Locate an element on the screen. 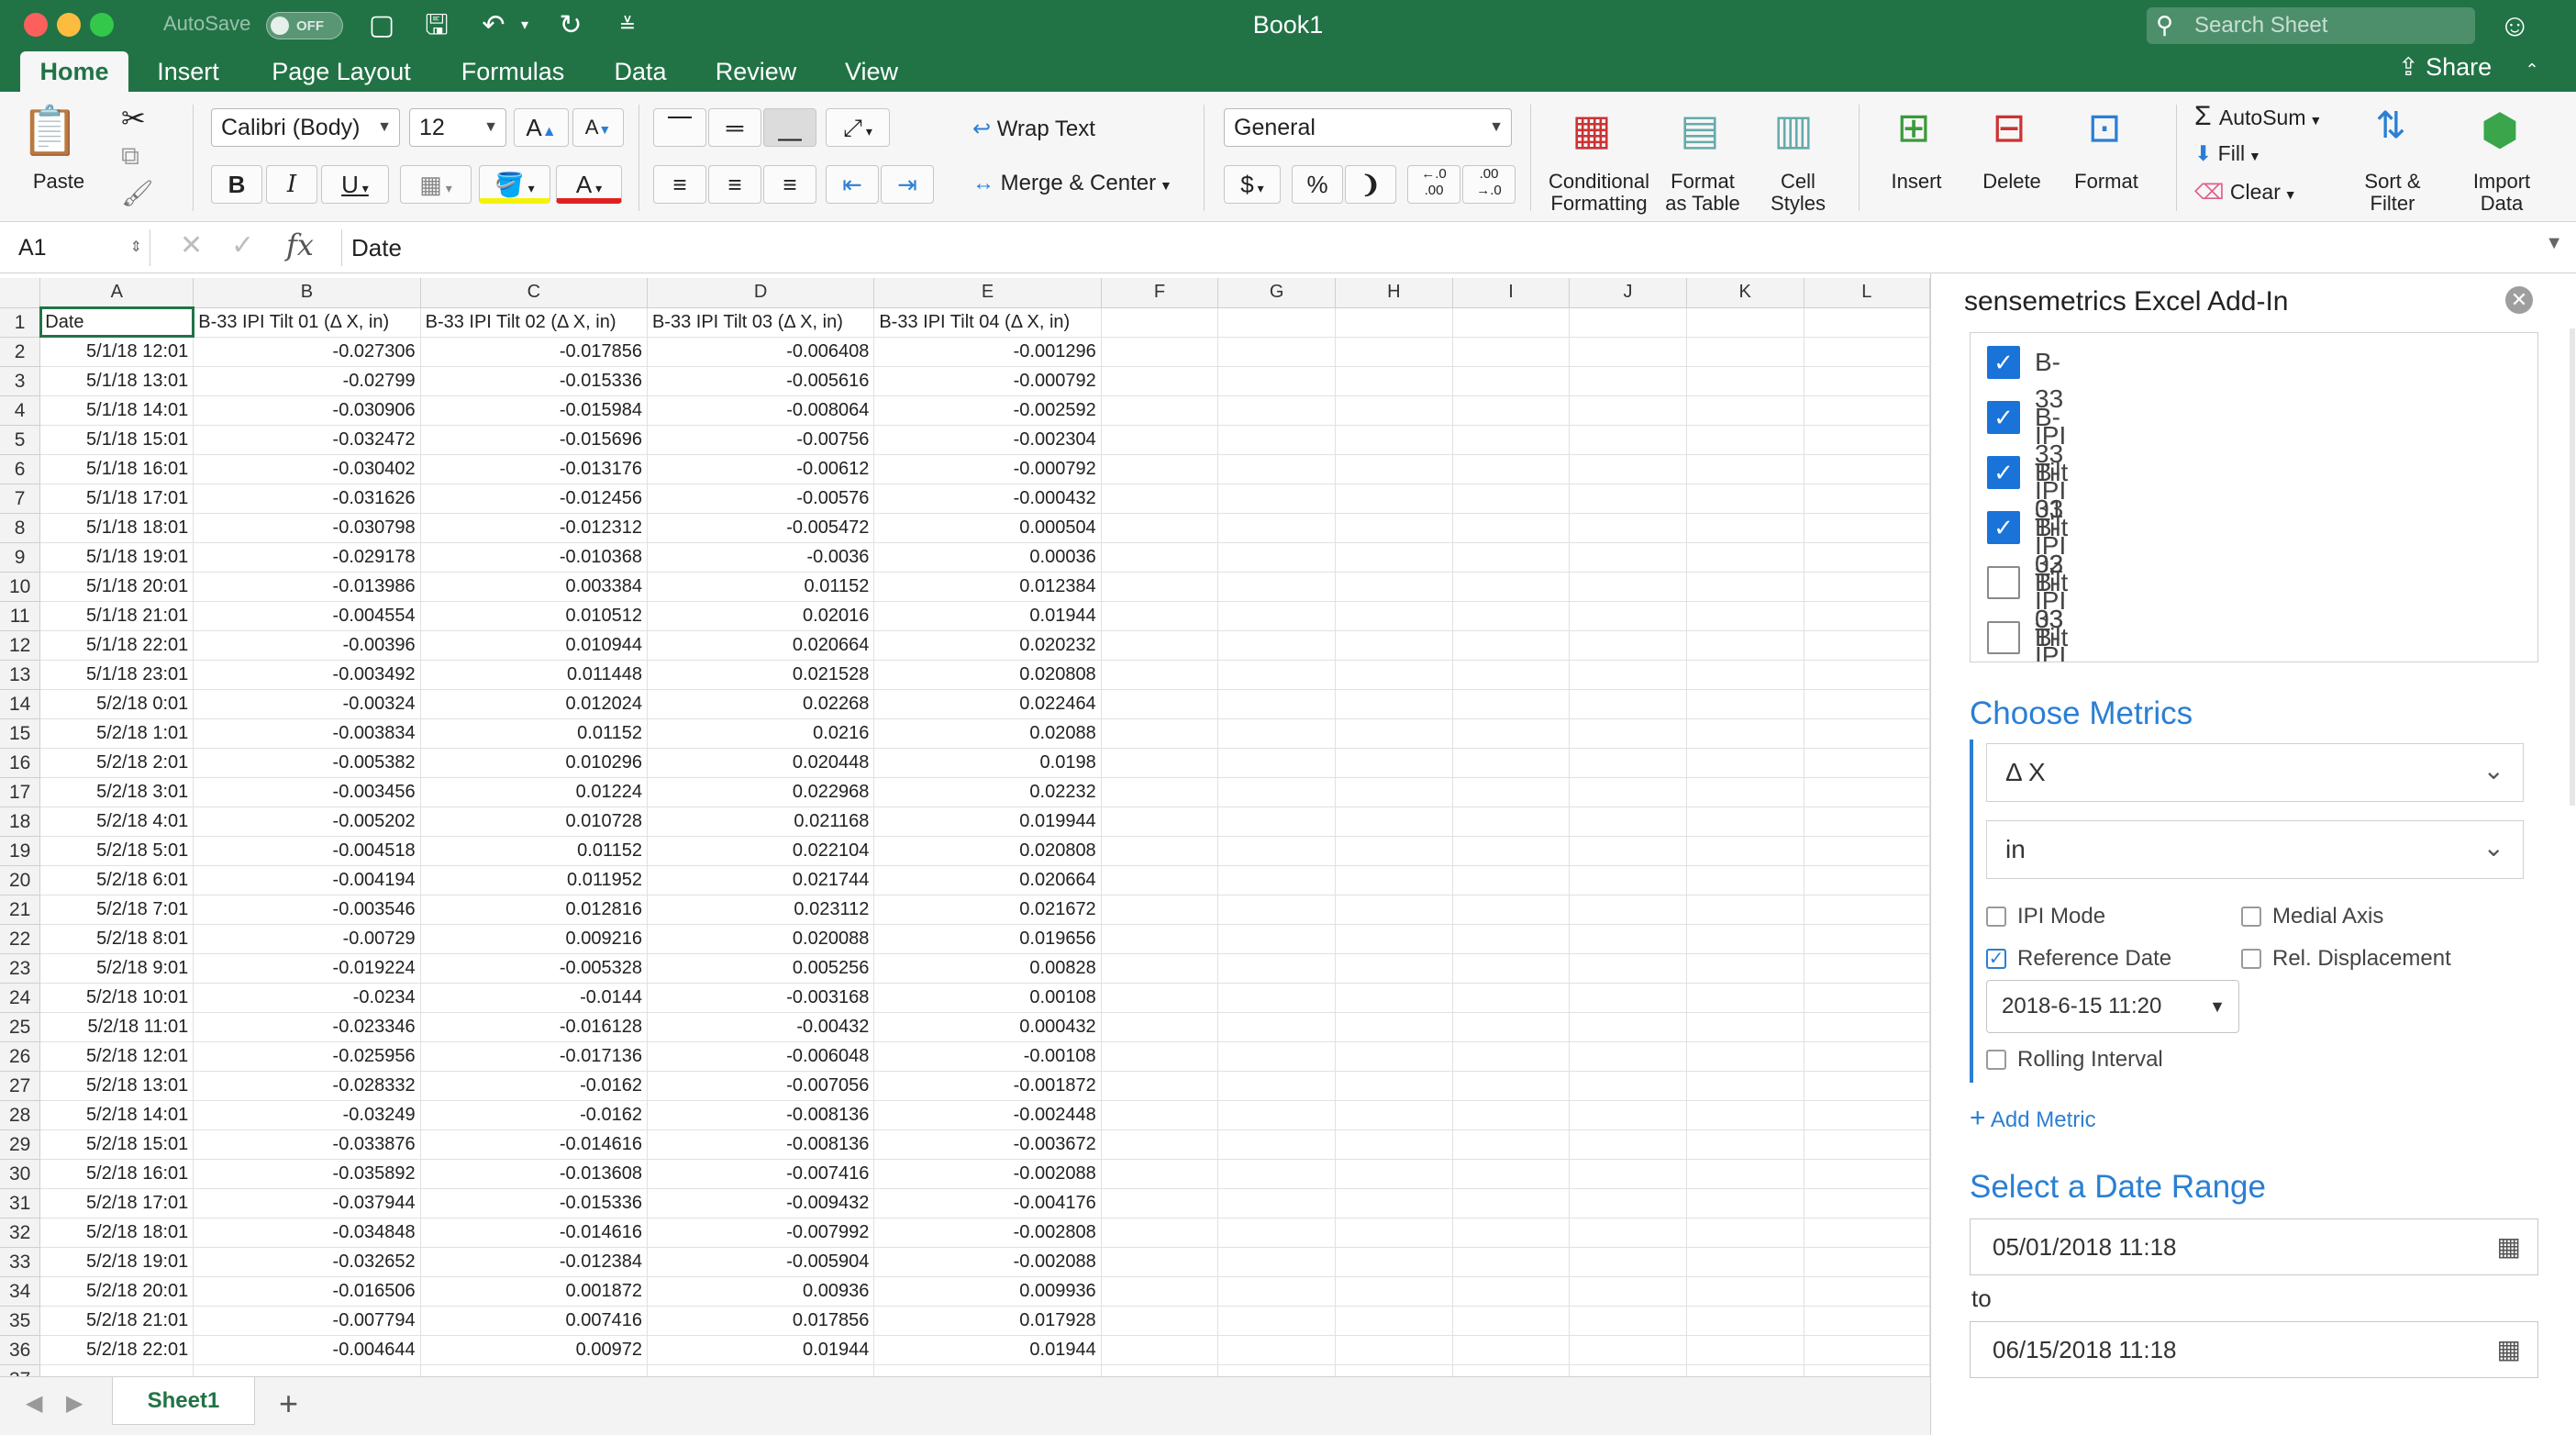  align-left-icon: ≡ is located at coordinates (679, 184).